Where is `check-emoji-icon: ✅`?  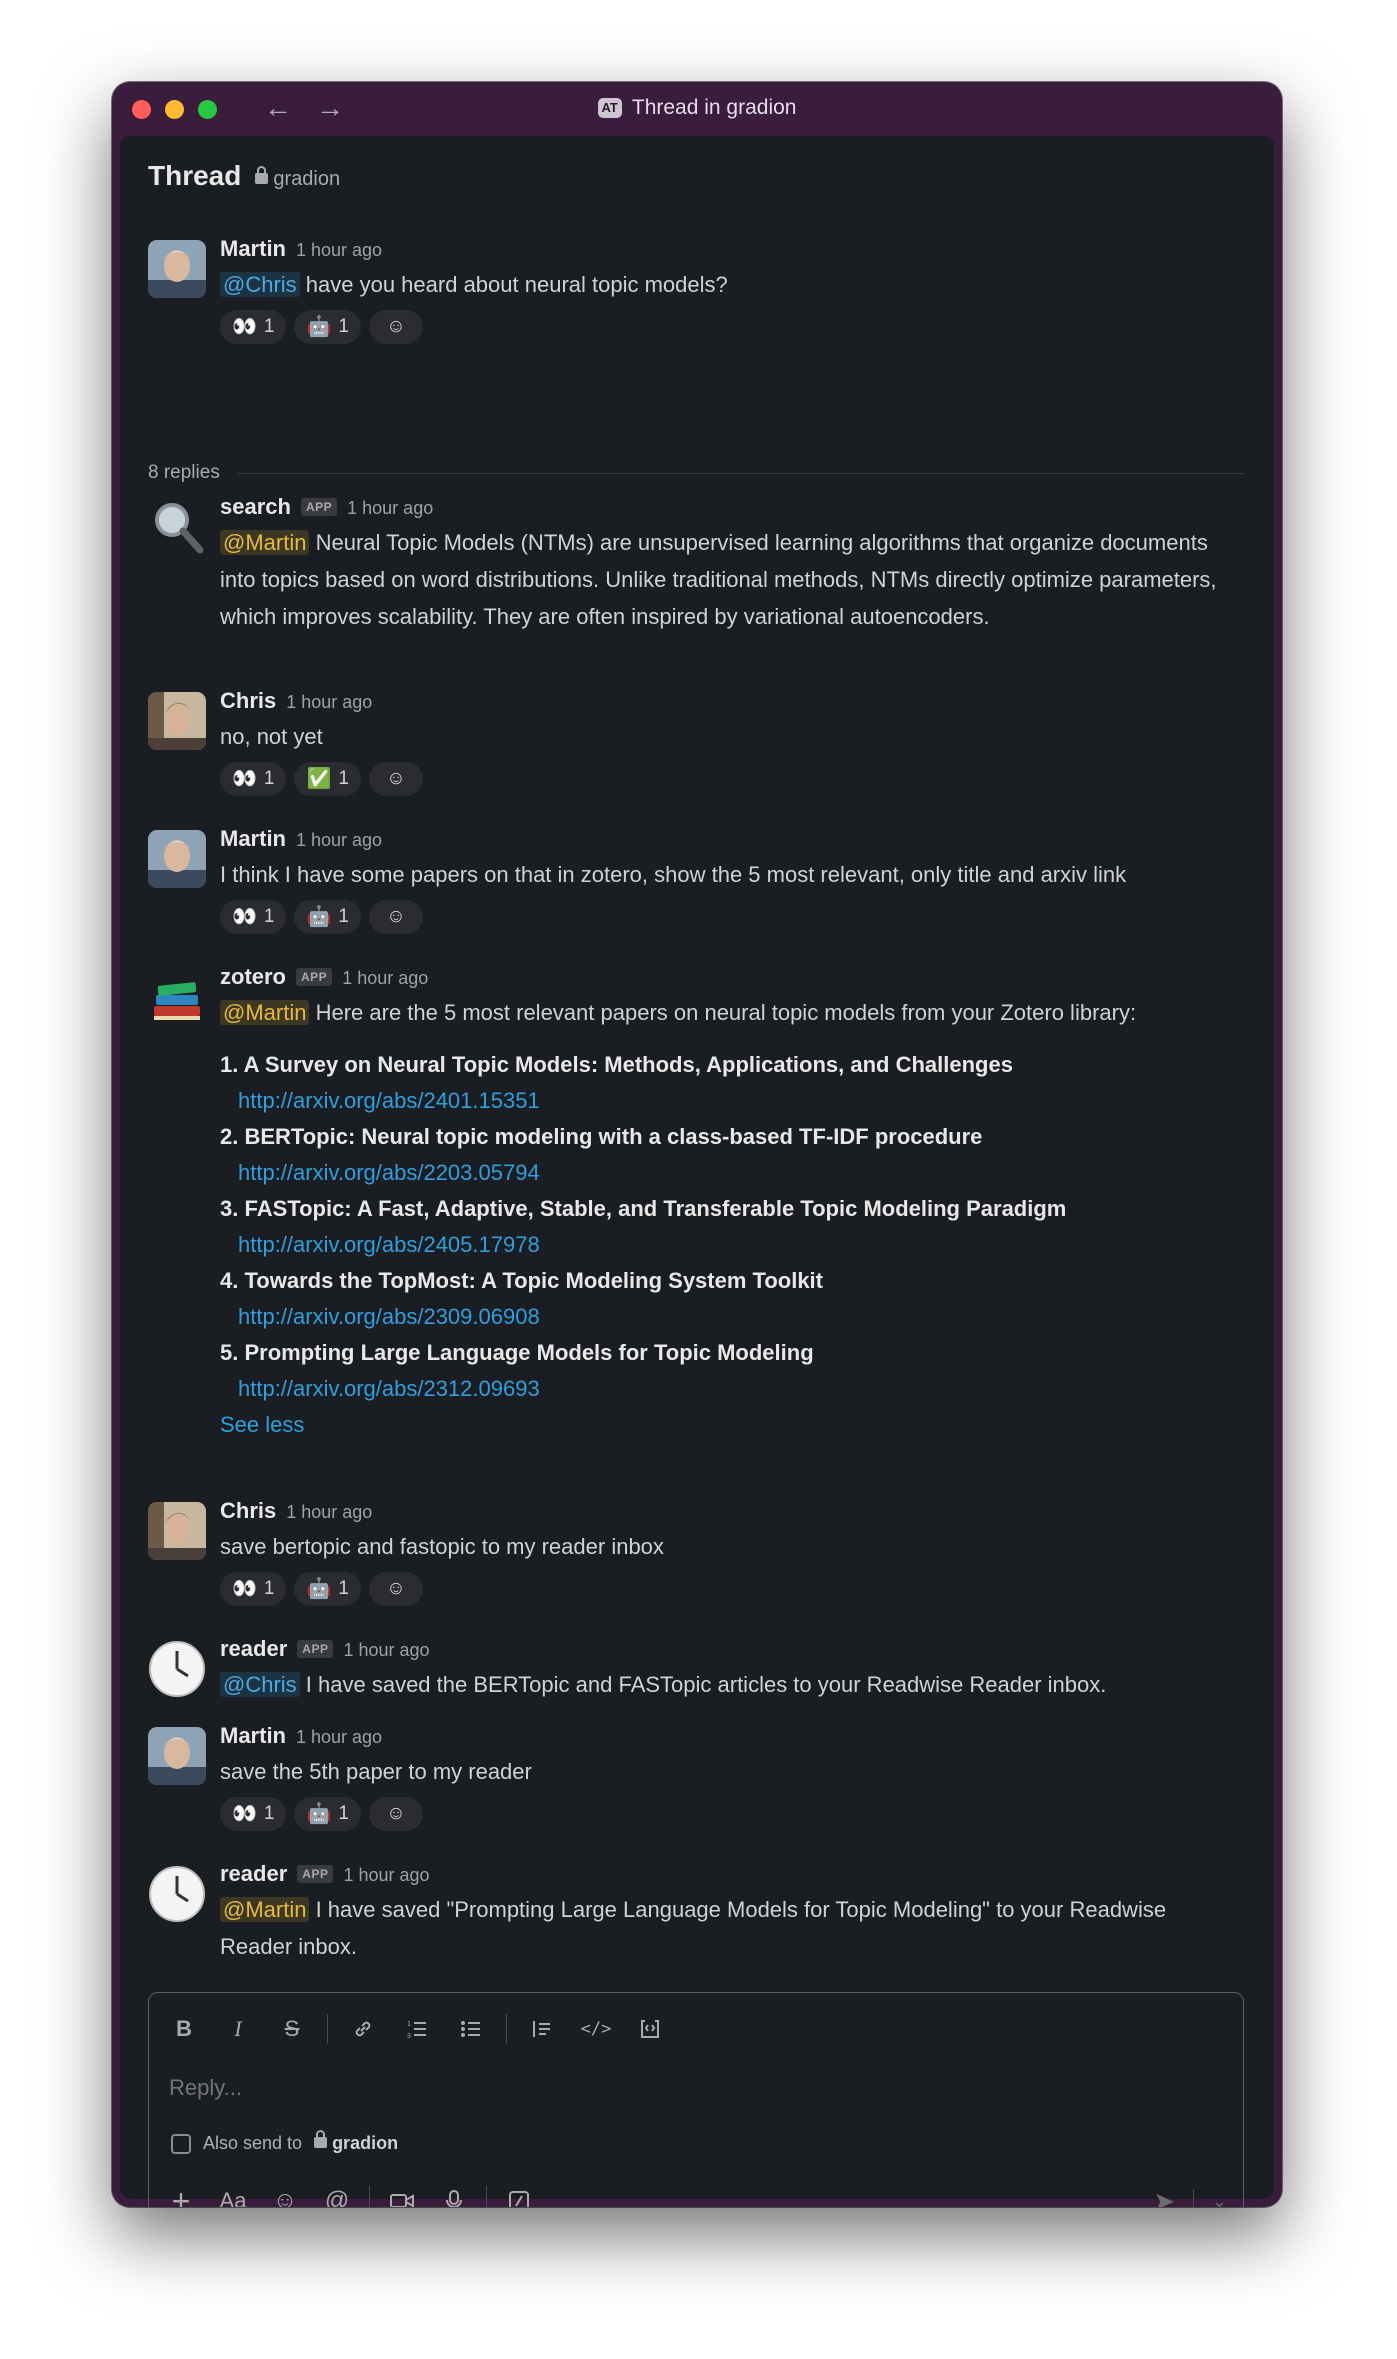 check-emoji-icon: ✅ is located at coordinates (319, 779).